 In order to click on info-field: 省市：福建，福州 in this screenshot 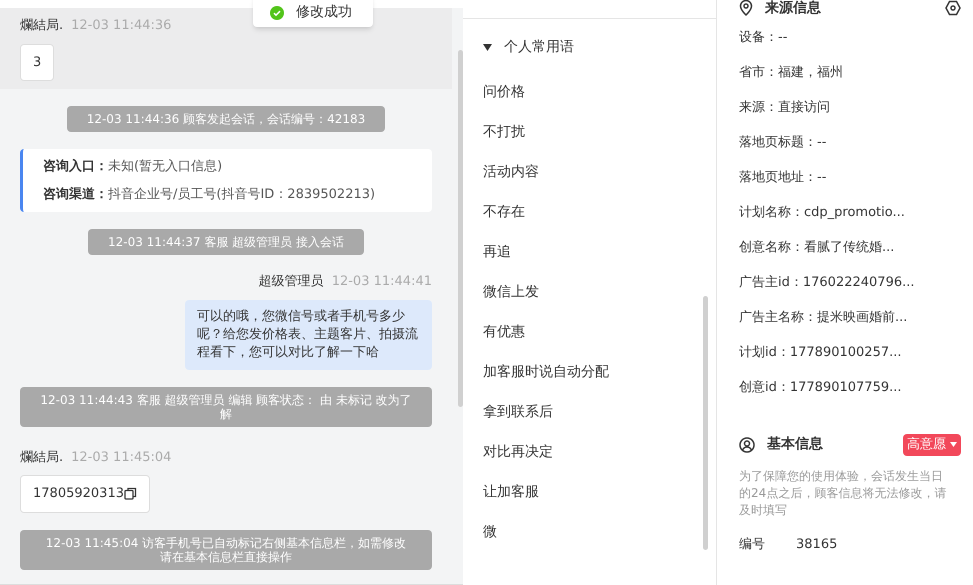, I will do `click(850, 81)`.